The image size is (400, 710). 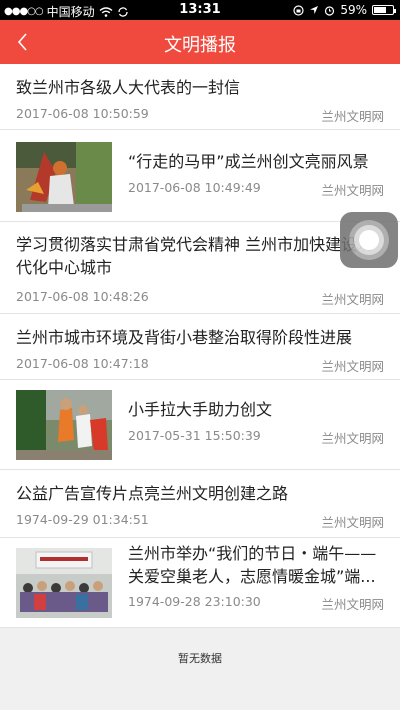 I want to click on news-title: “行走的马甲”成兰州创文亮丽风景, so click(x=248, y=161).